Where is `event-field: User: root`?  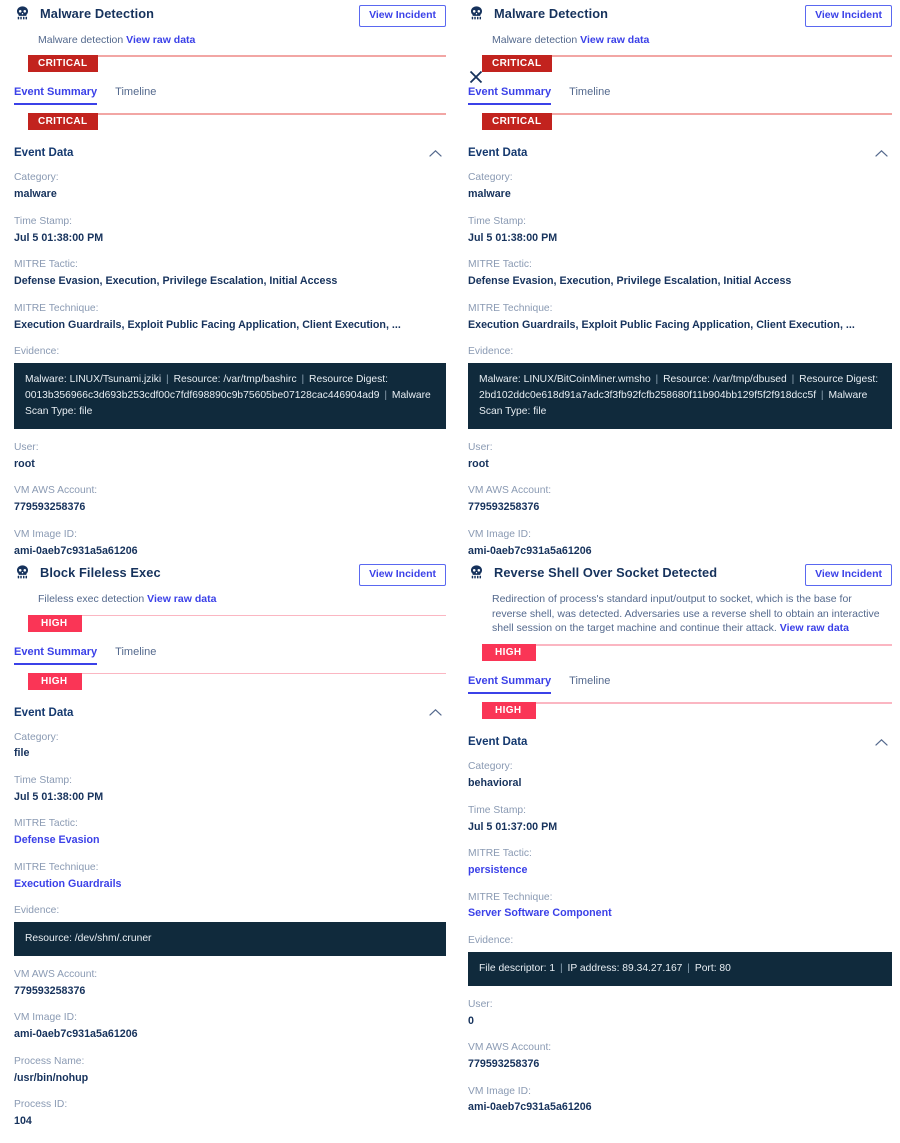
event-field: User: root is located at coordinates (680, 456).